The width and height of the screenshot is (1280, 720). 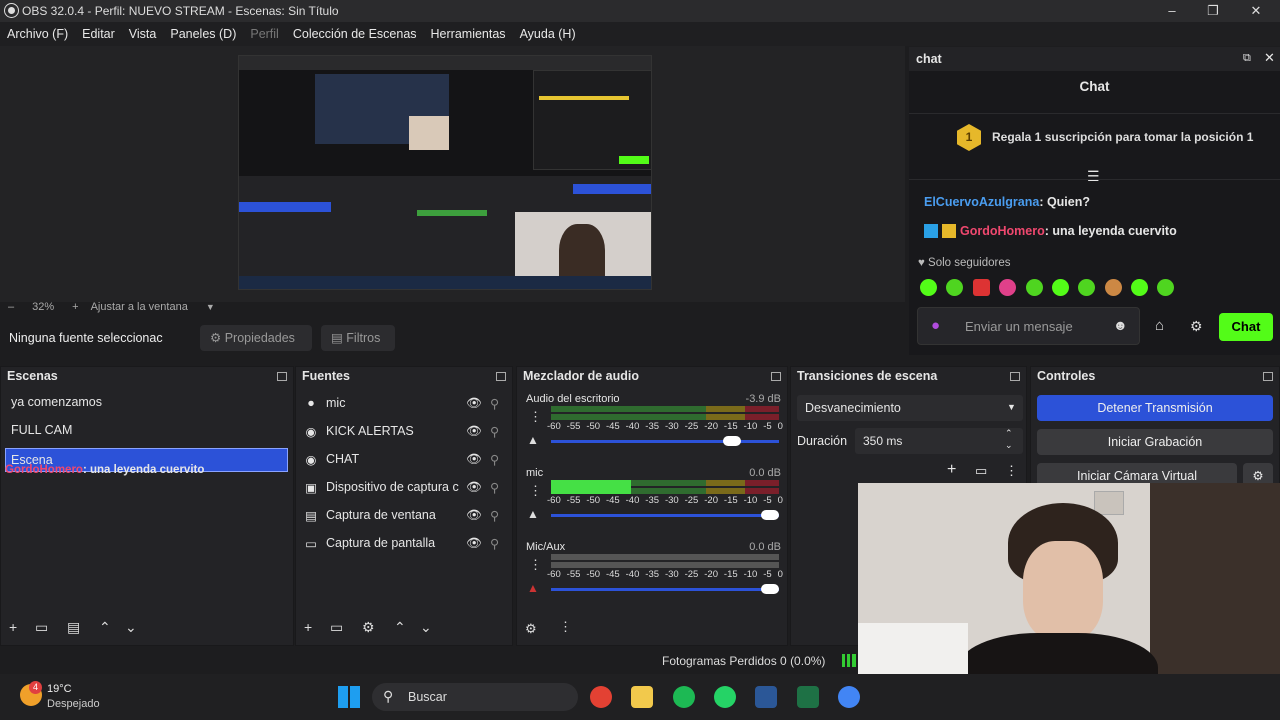 What do you see at coordinates (404, 431) in the screenshot?
I see `source-item: ◉ KICK ALERTAS 👁 ⚲` at bounding box center [404, 431].